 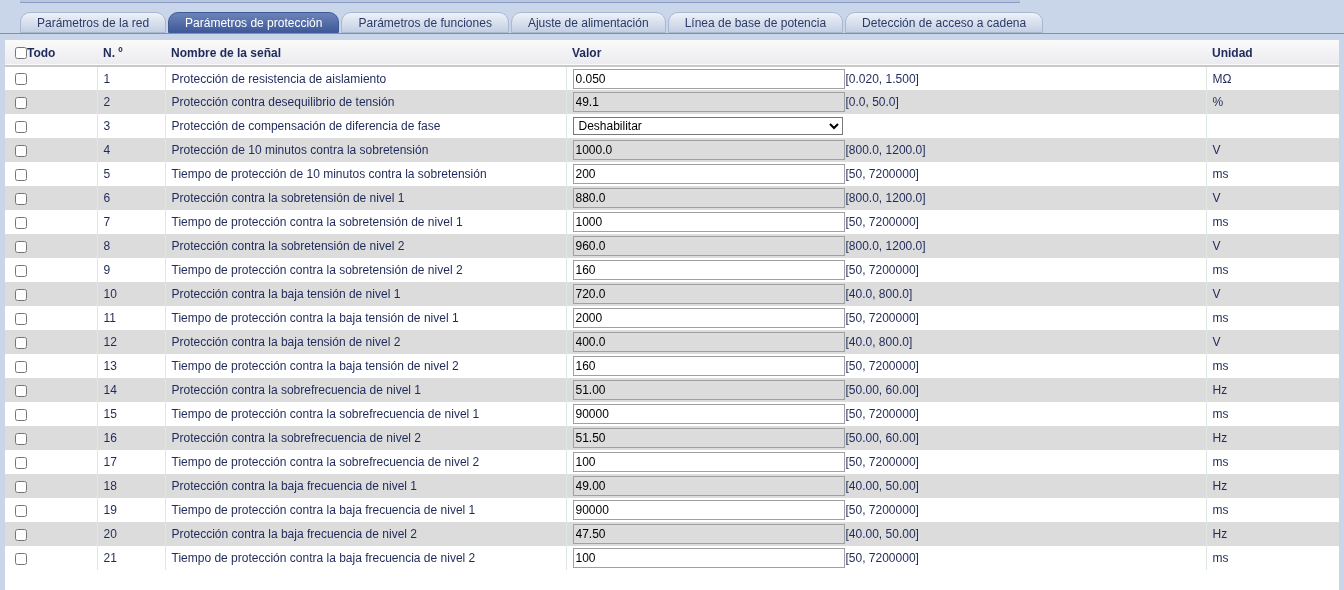 What do you see at coordinates (254, 22) in the screenshot?
I see `tab: Parámetros de protección` at bounding box center [254, 22].